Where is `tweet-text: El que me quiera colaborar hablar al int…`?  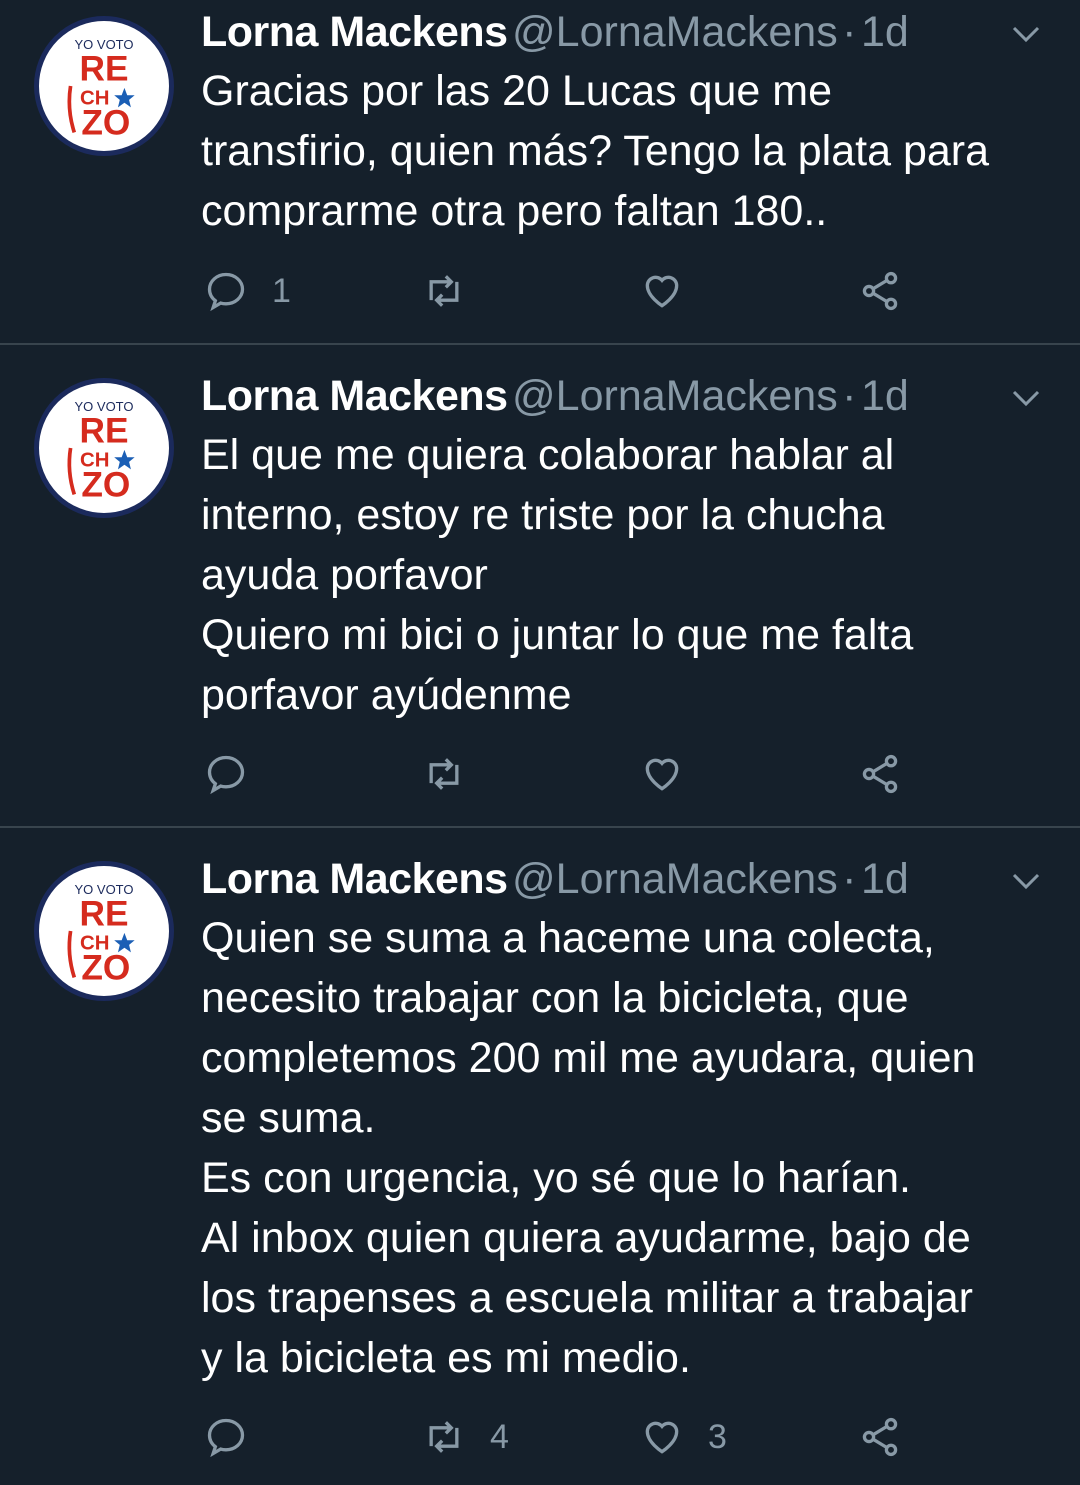
tweet-text: El que me quiera colaborar hablar al int… is located at coordinates (557, 575).